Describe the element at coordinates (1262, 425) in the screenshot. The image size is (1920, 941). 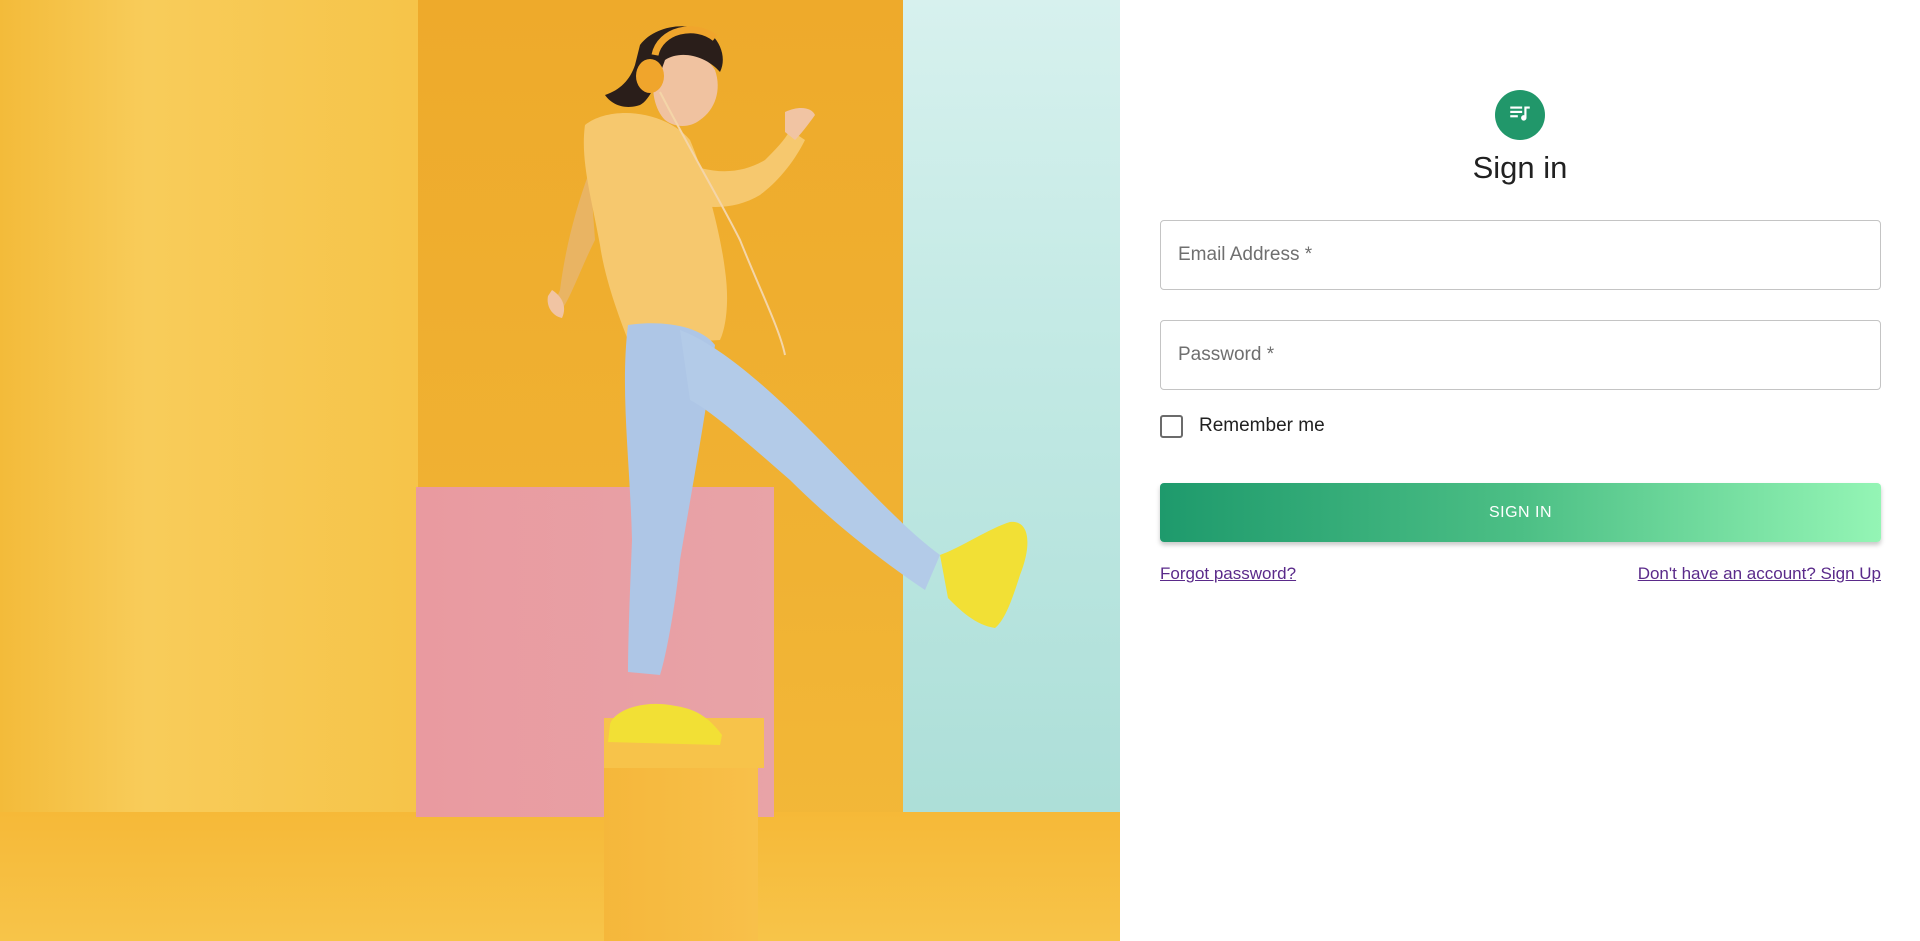
I see `remember-me-label: Remember me` at that location.